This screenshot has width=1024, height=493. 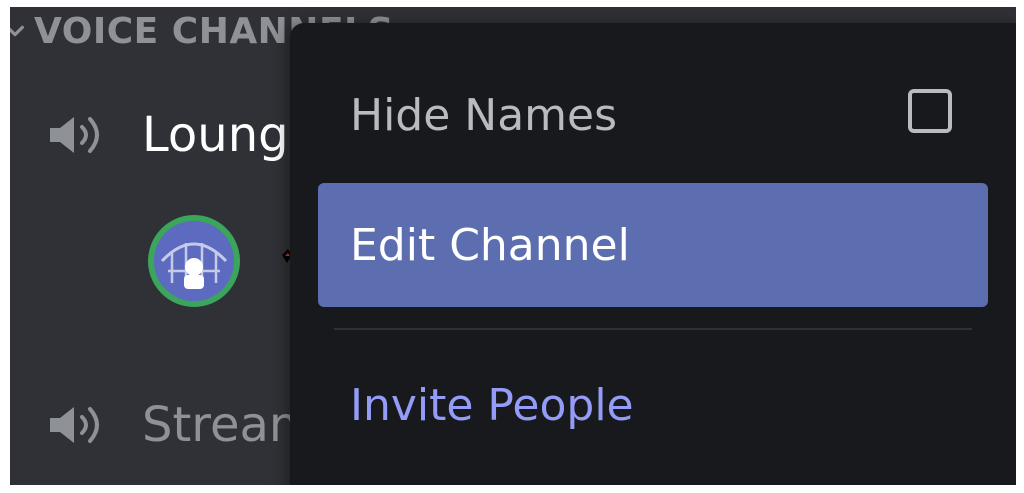 I want to click on user-avatar, so click(x=194, y=261).